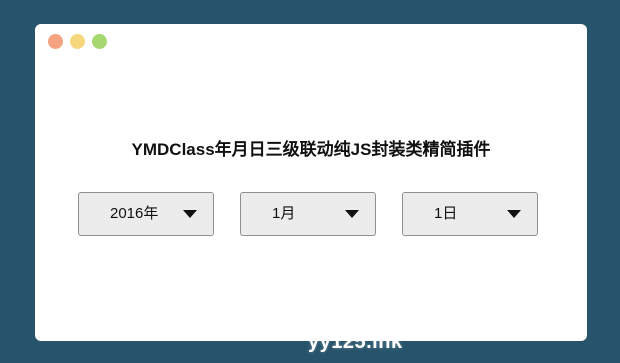 The height and width of the screenshot is (363, 620). Describe the element at coordinates (134, 213) in the screenshot. I see `year-select-value: 2016年` at that location.